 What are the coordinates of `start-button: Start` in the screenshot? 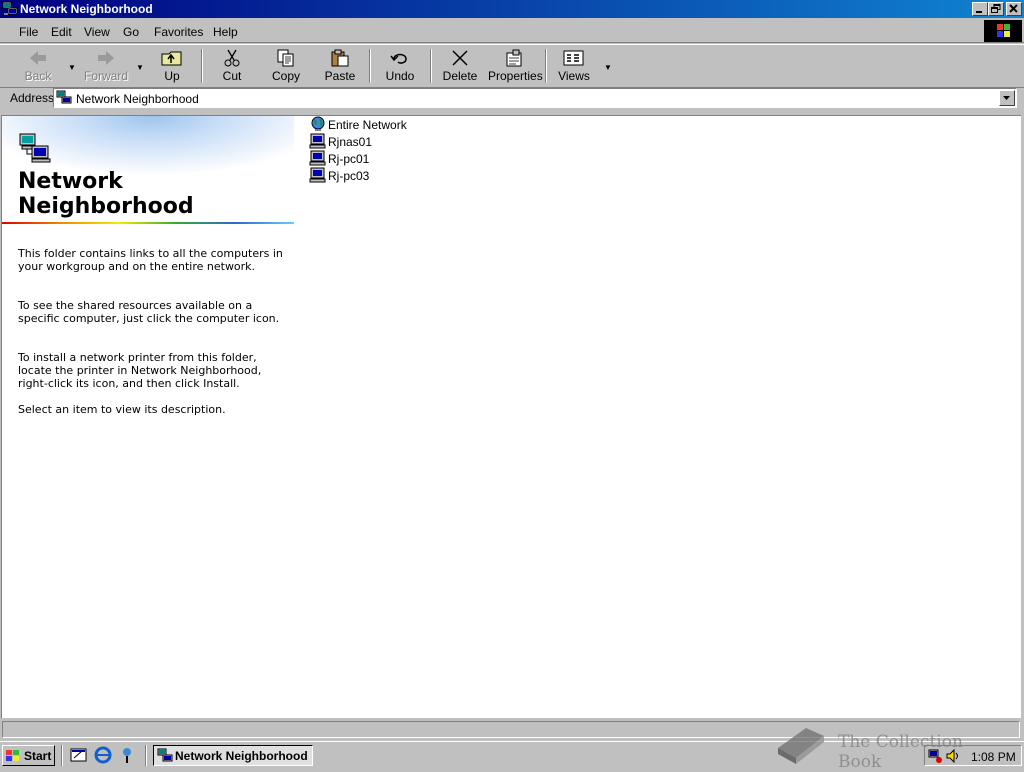 It's located at (28, 755).